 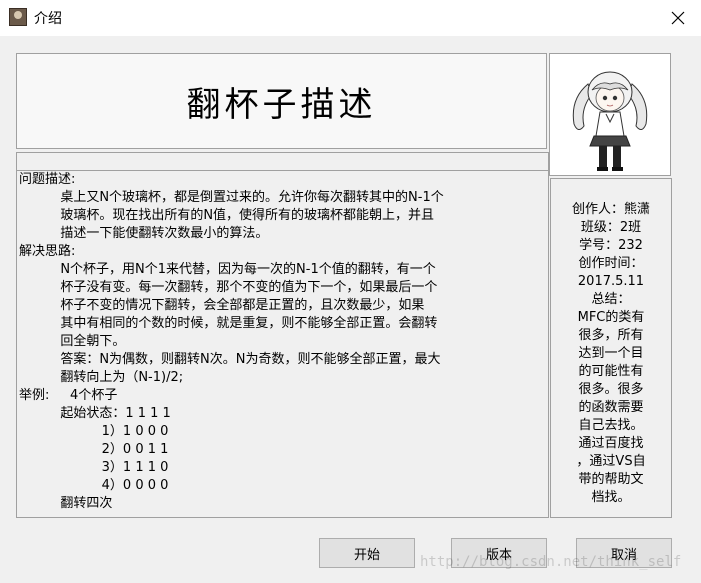 What do you see at coordinates (281, 104) in the screenshot?
I see `page-title: 翻杯子描述` at bounding box center [281, 104].